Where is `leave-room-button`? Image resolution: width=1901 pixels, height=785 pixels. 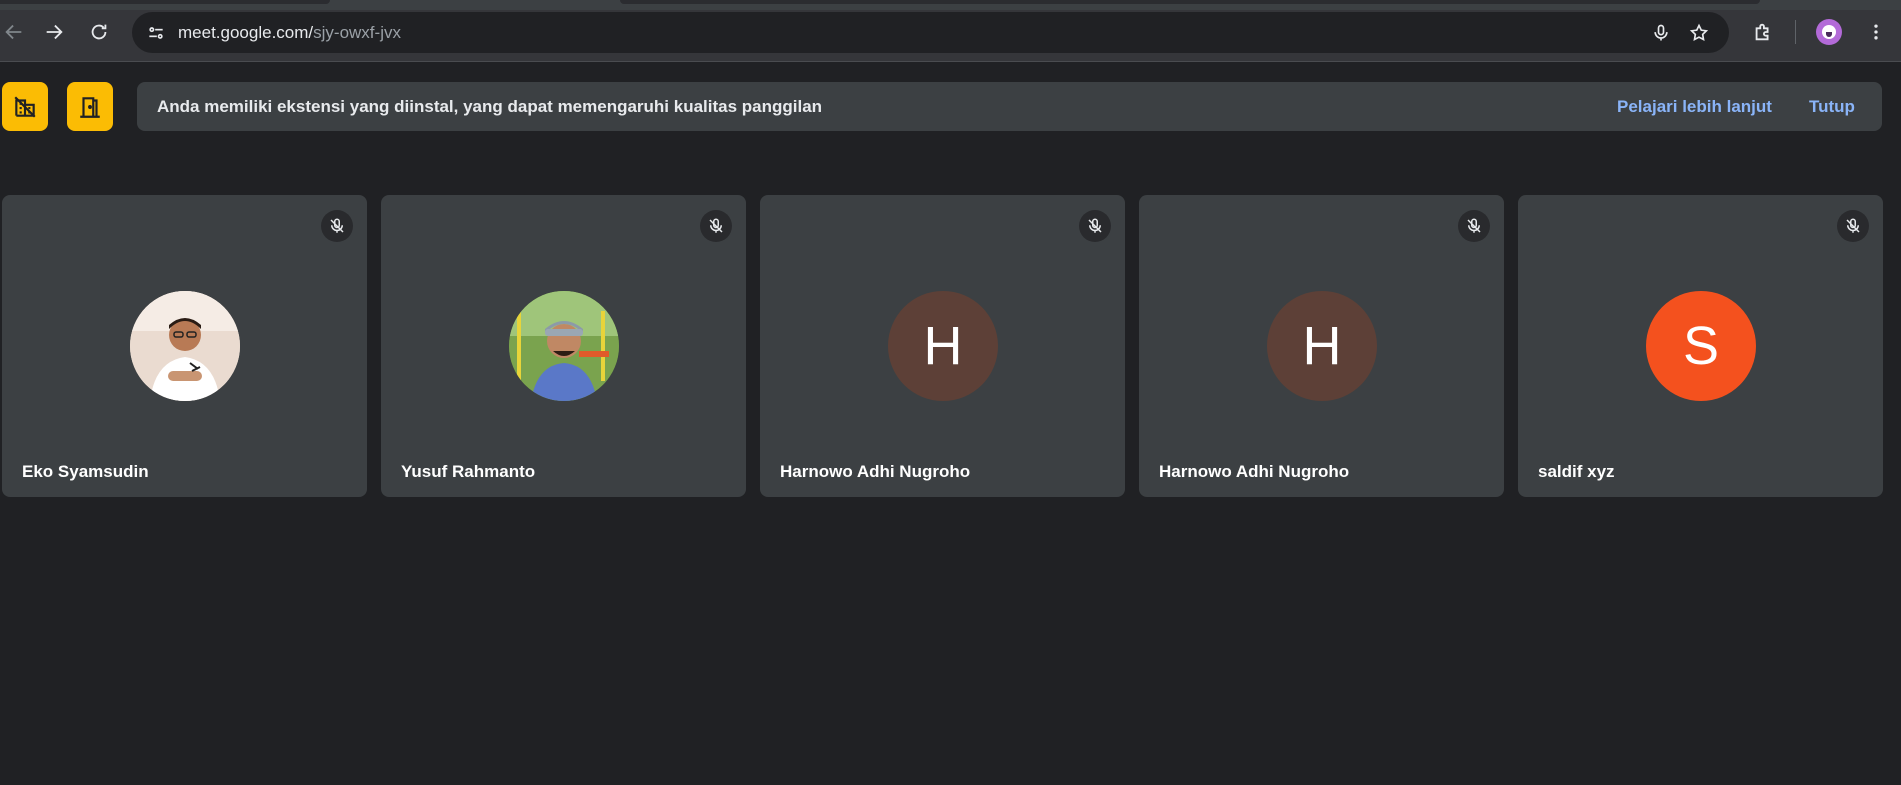 leave-room-button is located at coordinates (90, 106).